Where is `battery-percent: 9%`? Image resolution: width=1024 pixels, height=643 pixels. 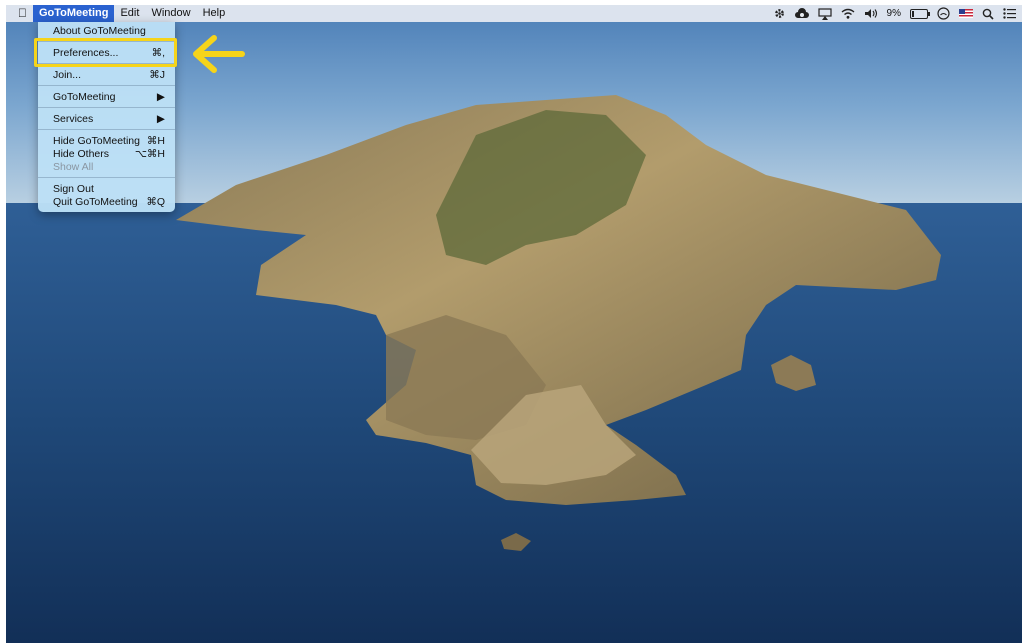 battery-percent: 9% is located at coordinates (893, 13).